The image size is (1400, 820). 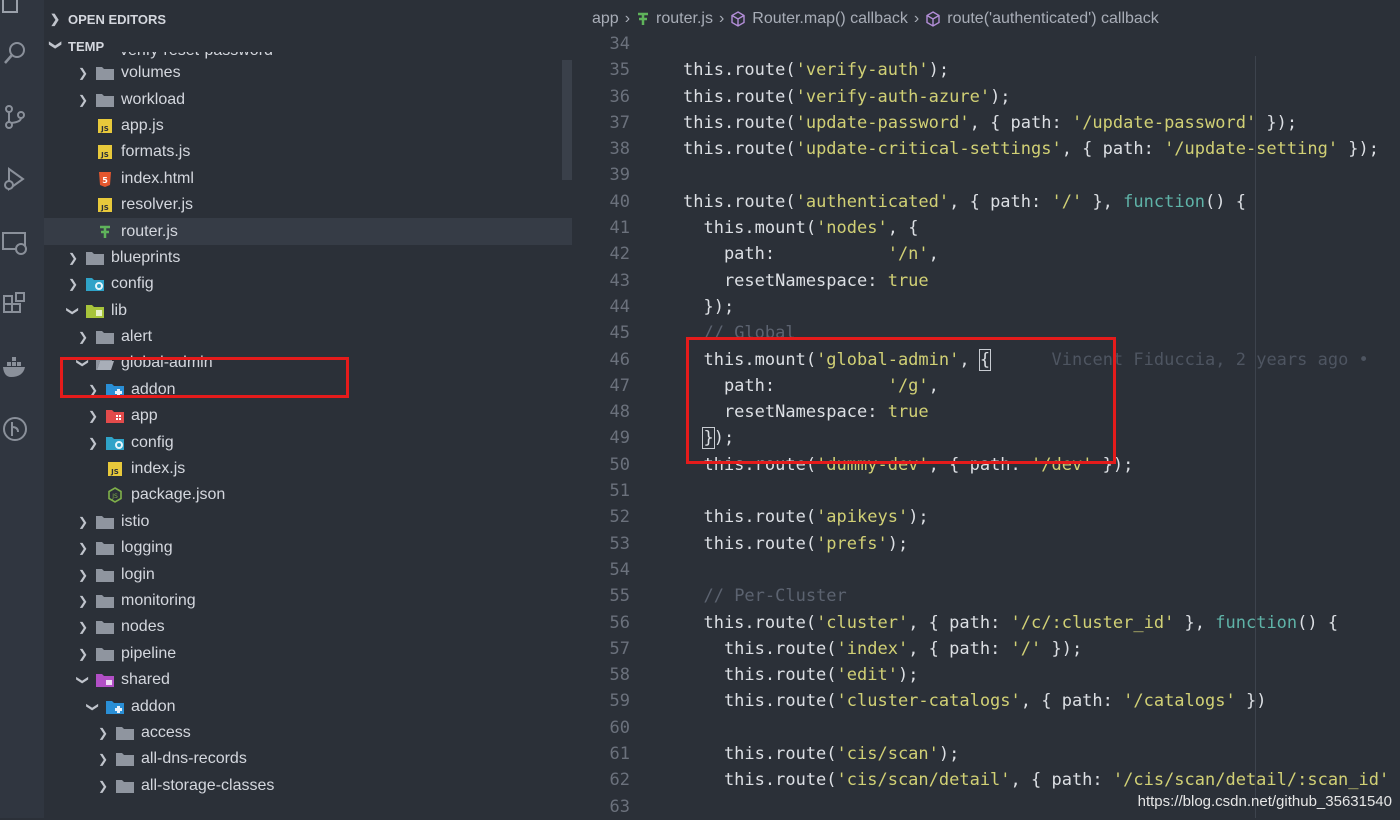 I want to click on chevron-down-icon: ❯, so click(x=56, y=45).